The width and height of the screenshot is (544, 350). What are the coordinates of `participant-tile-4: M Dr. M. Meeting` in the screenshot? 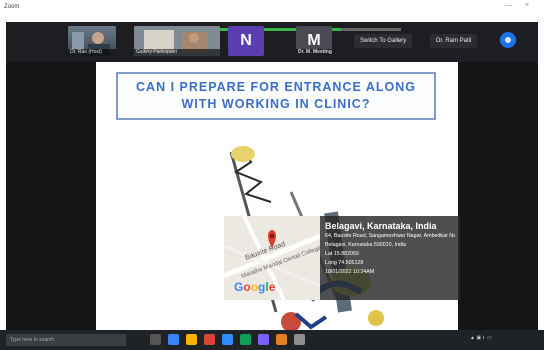 It's located at (314, 41).